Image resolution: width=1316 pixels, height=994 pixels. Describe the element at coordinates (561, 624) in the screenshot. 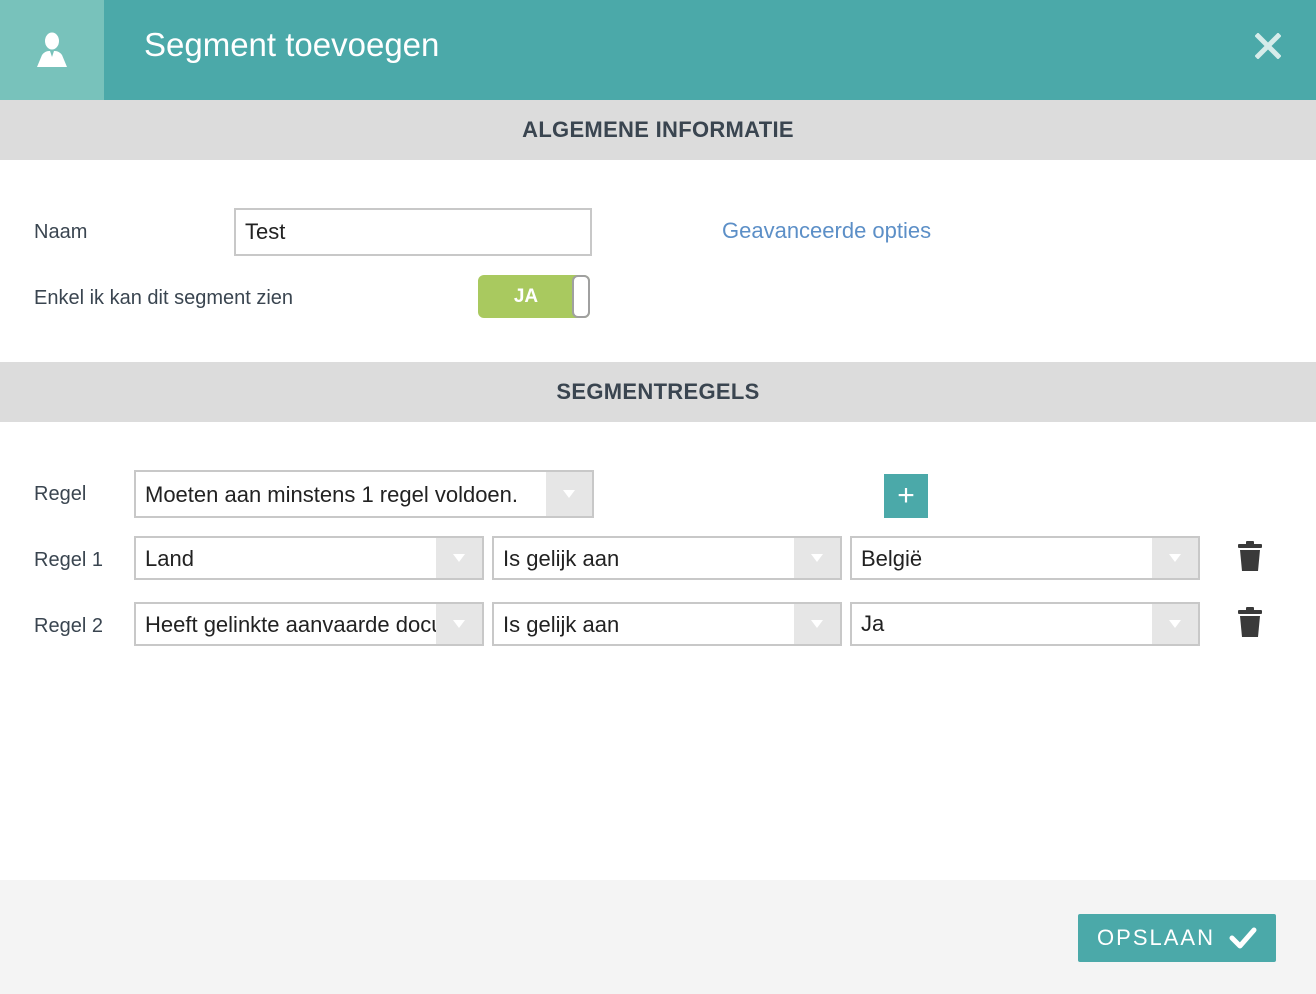

I see `rule-2-operator-value: Is gelijk aan` at that location.